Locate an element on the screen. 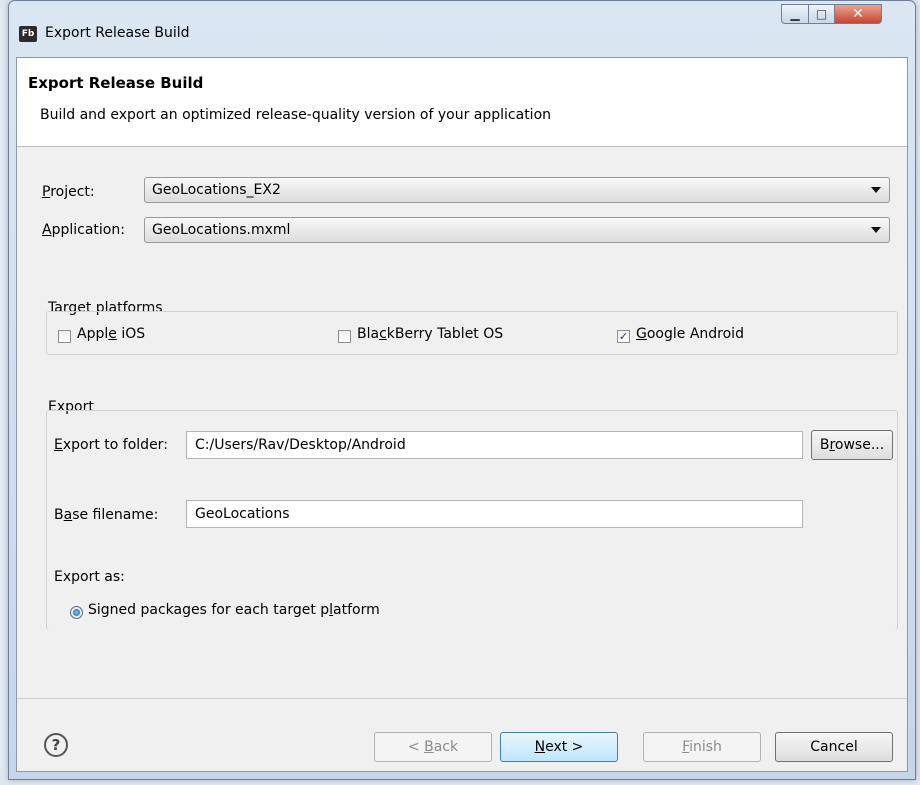 The height and width of the screenshot is (785, 920). export-folder-label: Export to folder: is located at coordinates (111, 445).